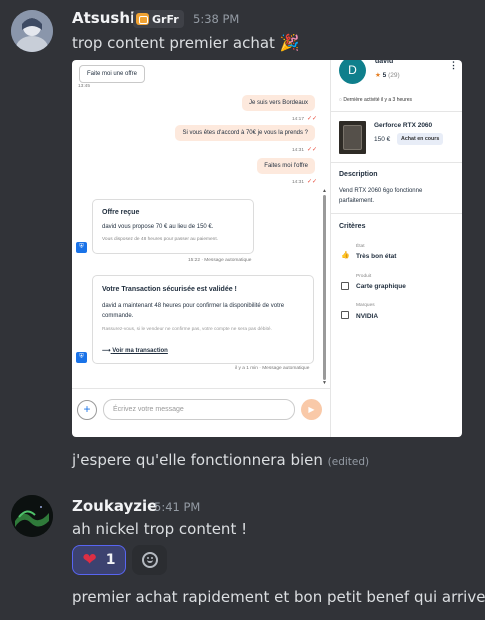 Image resolution: width=485 pixels, height=620 pixels. I want to click on criteria-title: Critères, so click(352, 226).